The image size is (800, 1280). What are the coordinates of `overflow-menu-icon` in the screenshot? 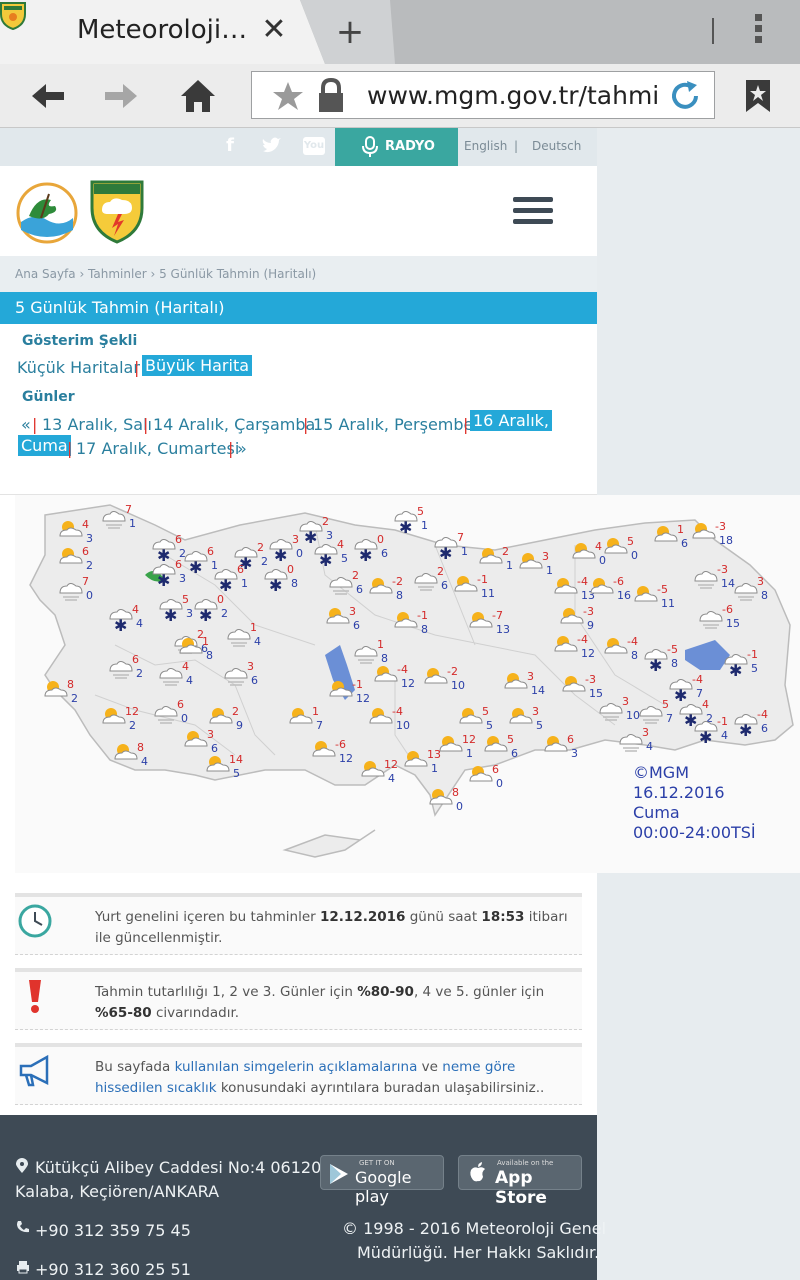 It's located at (758, 32).